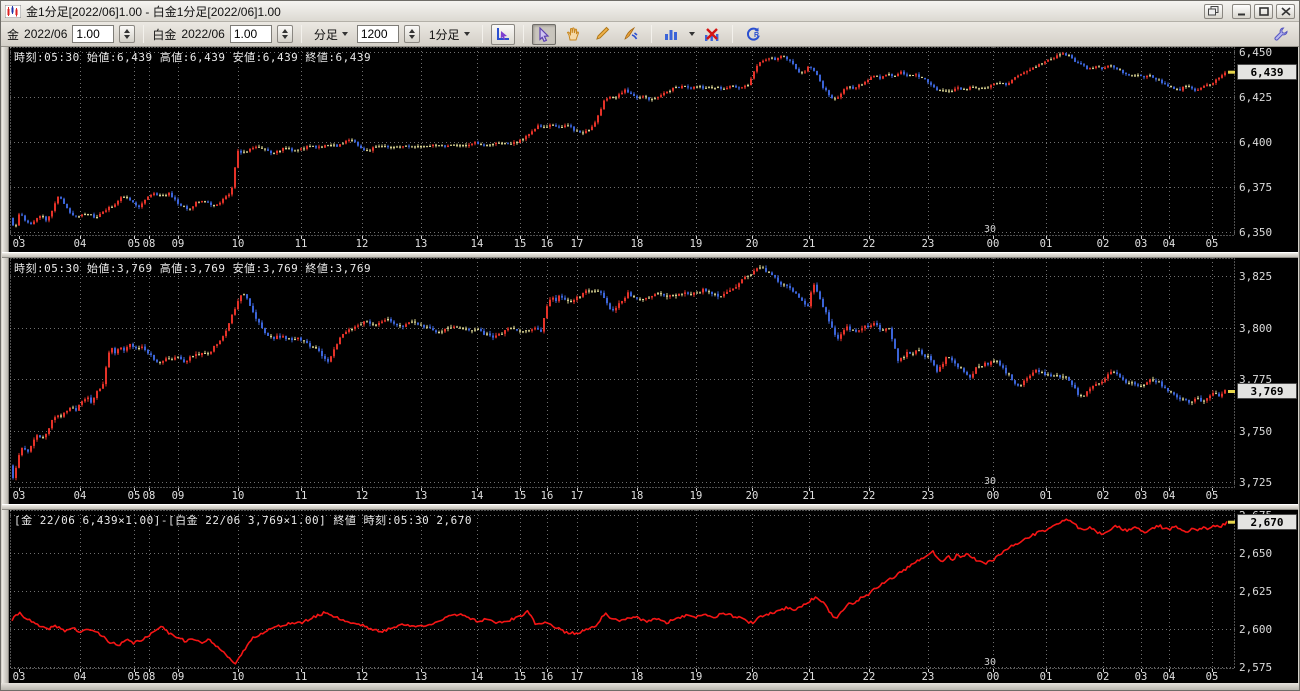 This screenshot has width=1300, height=691. Describe the element at coordinates (502, 34) in the screenshot. I see `chart-cursor-tool-button` at that location.